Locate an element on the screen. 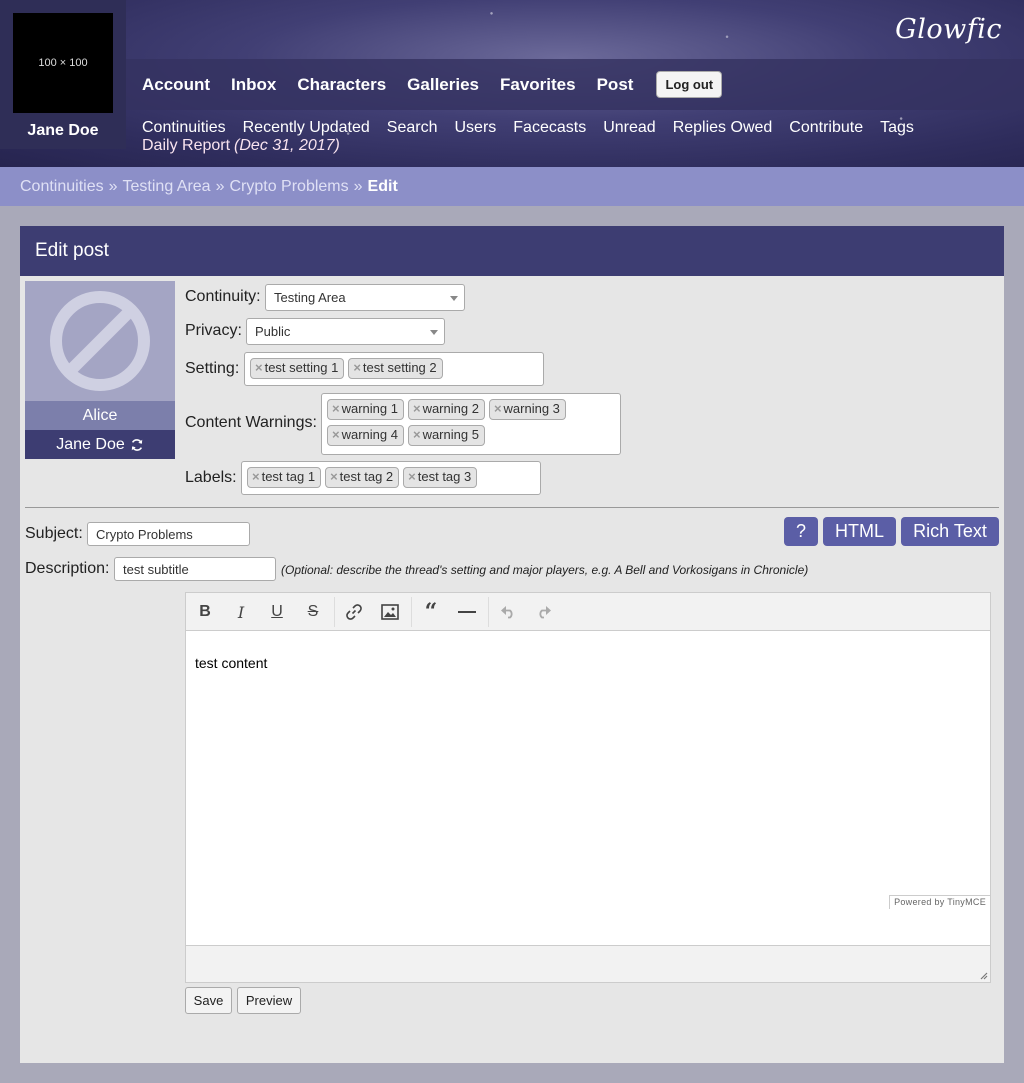 The height and width of the screenshot is (1083, 1024). subnav-unread: Unread is located at coordinates (629, 127).